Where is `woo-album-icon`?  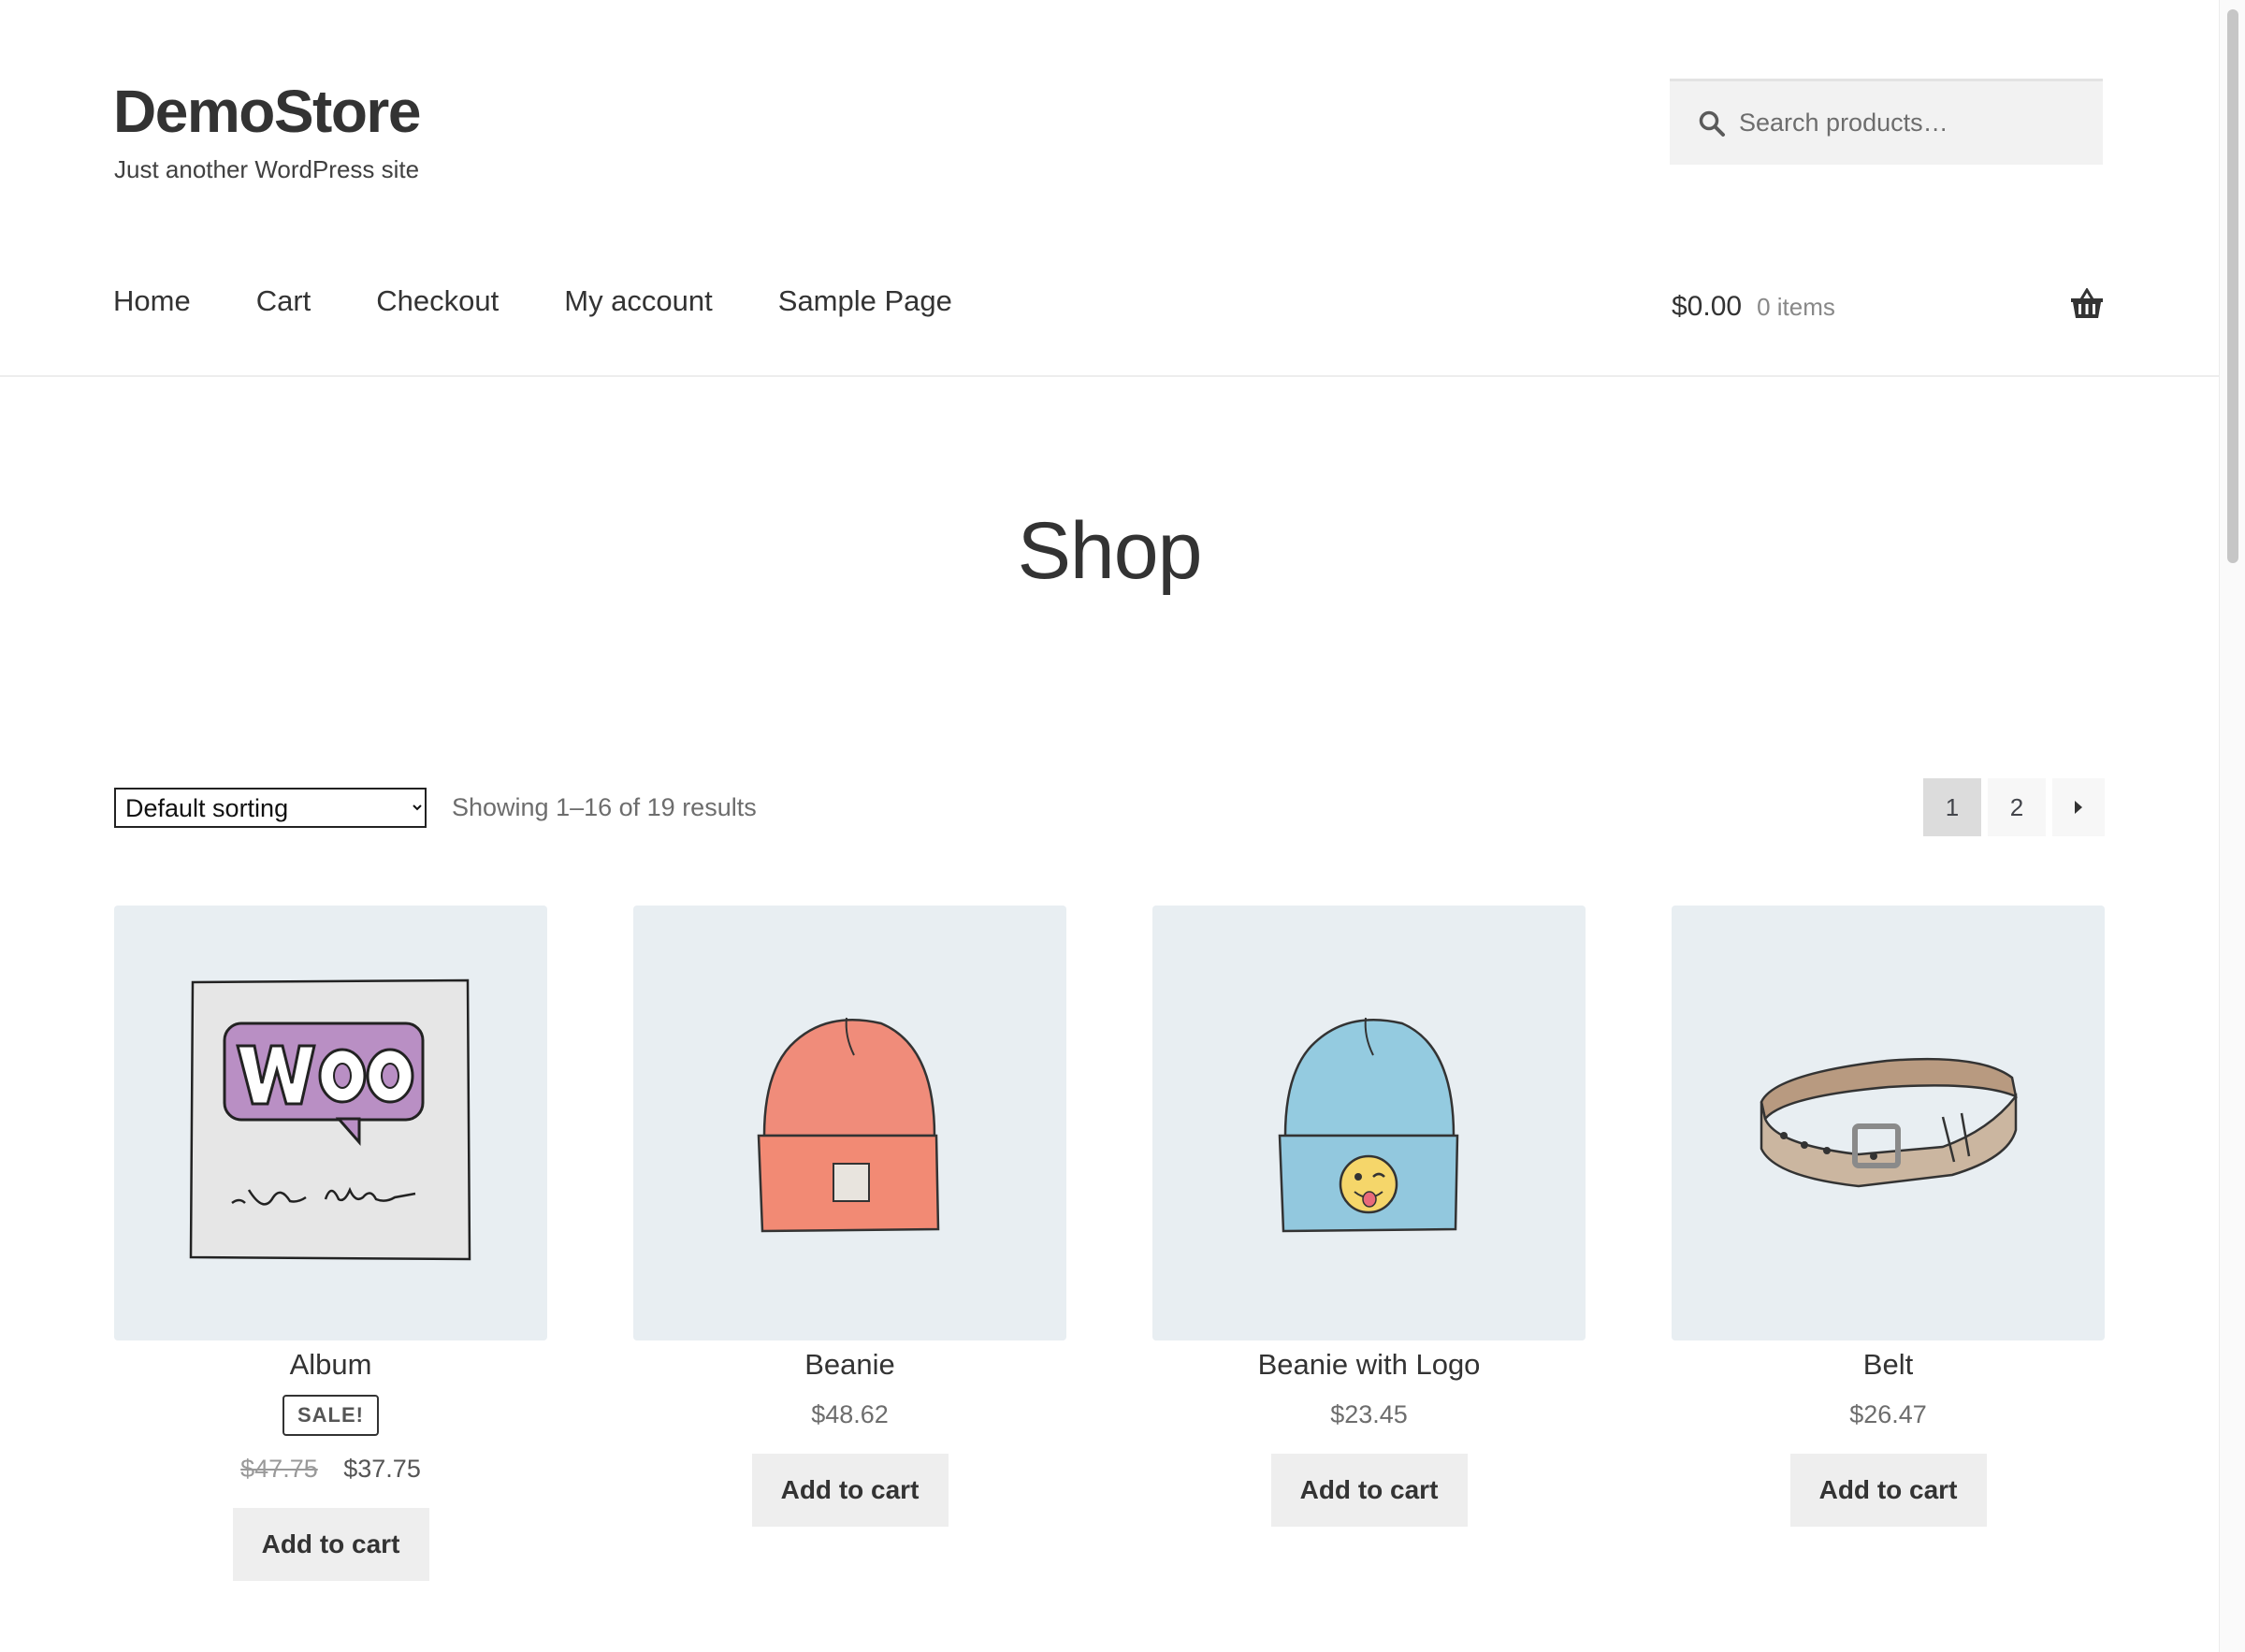 woo-album-icon is located at coordinates (330, 1119).